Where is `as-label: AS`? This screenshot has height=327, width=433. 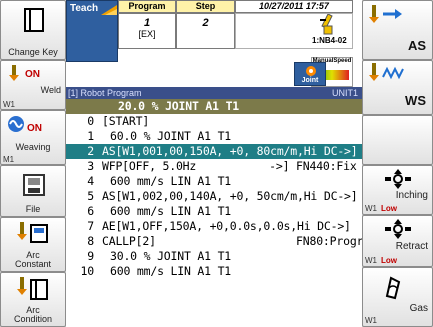 as-label: AS is located at coordinates (416, 45).